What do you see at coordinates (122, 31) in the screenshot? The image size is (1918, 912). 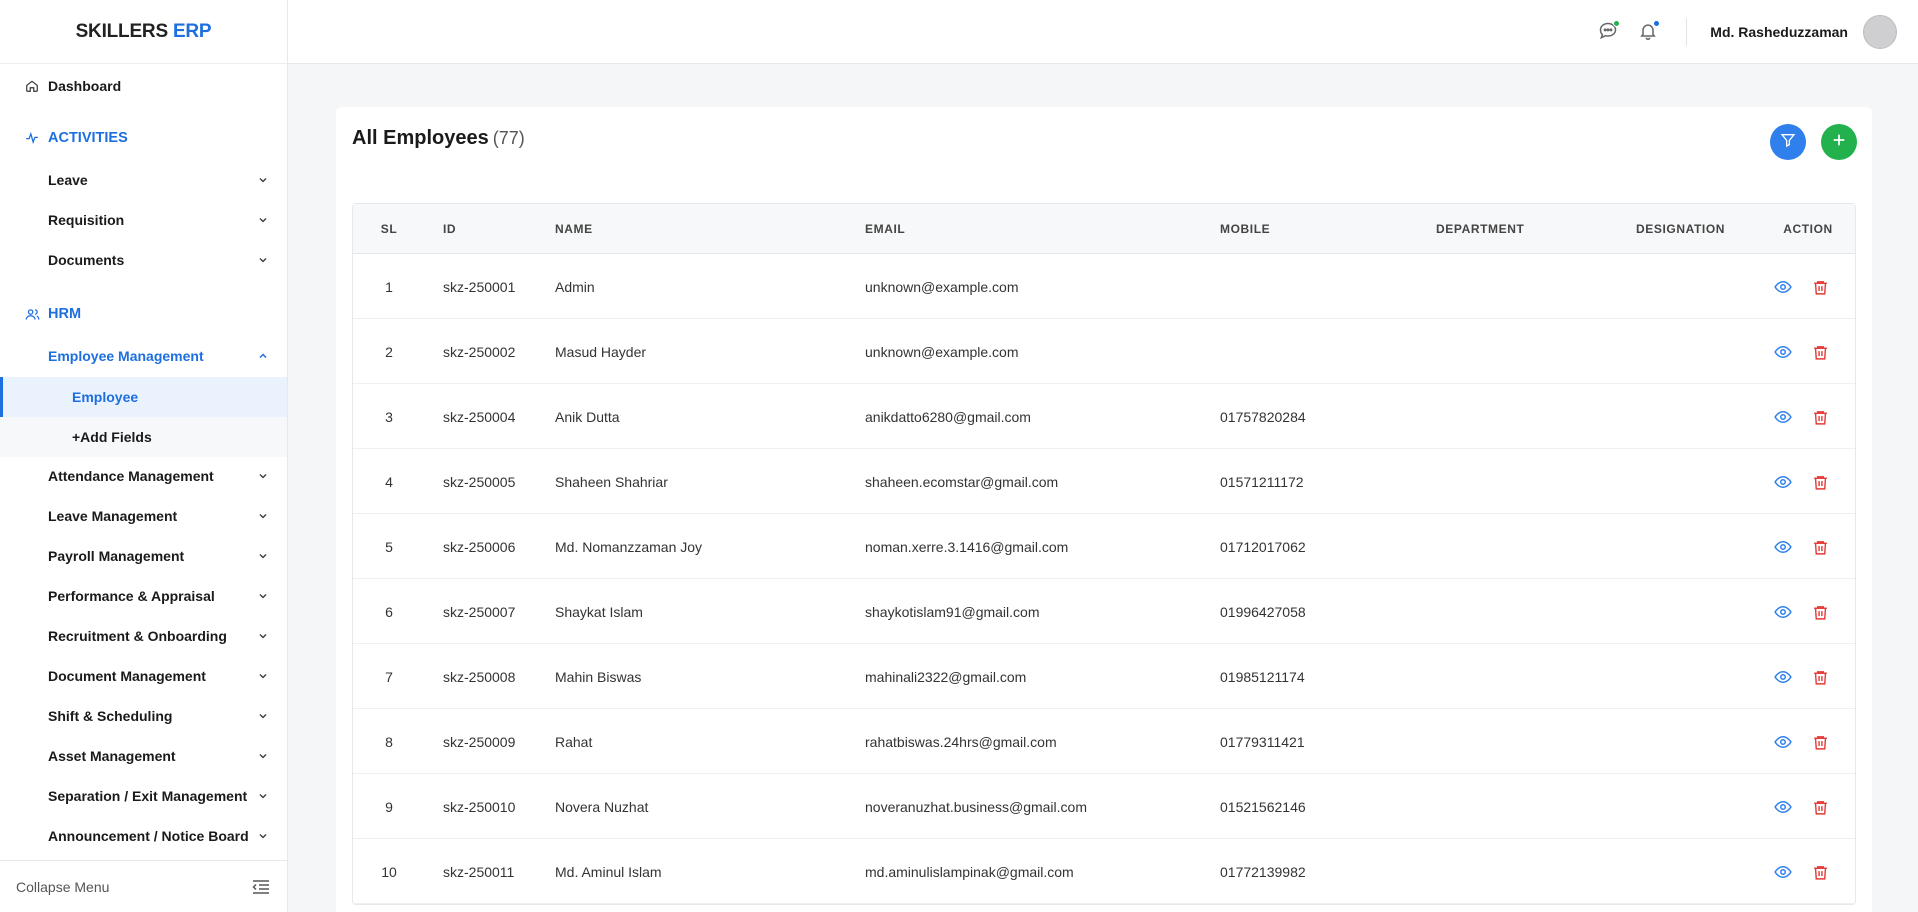 I see `brand-name: SKILLERS` at bounding box center [122, 31].